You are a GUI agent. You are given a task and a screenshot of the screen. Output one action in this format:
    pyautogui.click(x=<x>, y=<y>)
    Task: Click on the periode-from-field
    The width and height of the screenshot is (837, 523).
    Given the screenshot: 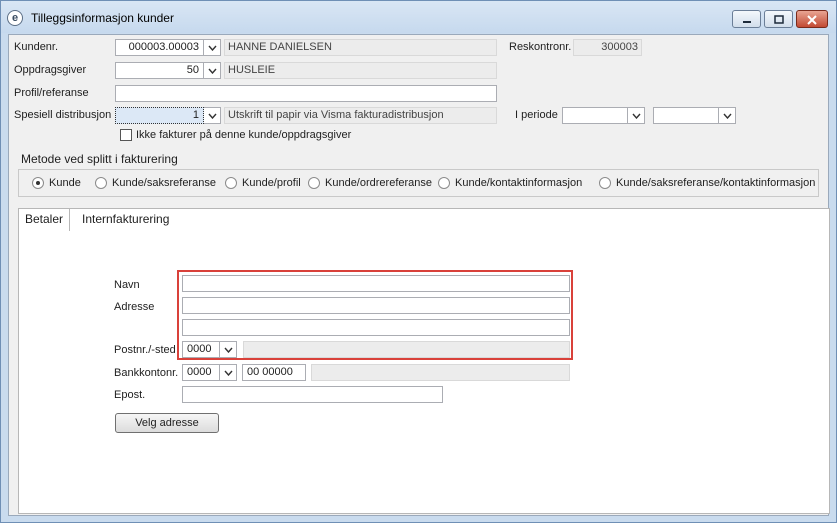 What is the action you would take?
    pyautogui.click(x=595, y=115)
    